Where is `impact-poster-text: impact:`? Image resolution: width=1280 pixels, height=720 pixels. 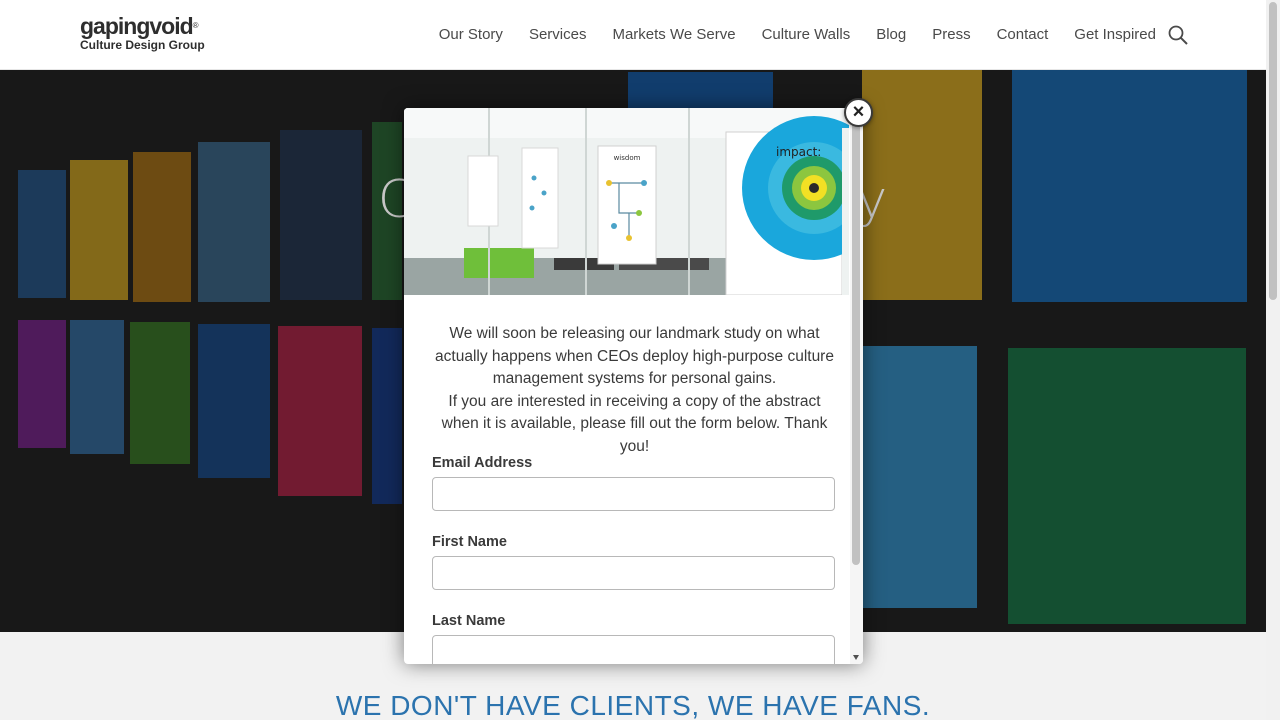
impact-poster-text: impact: is located at coordinates (798, 152).